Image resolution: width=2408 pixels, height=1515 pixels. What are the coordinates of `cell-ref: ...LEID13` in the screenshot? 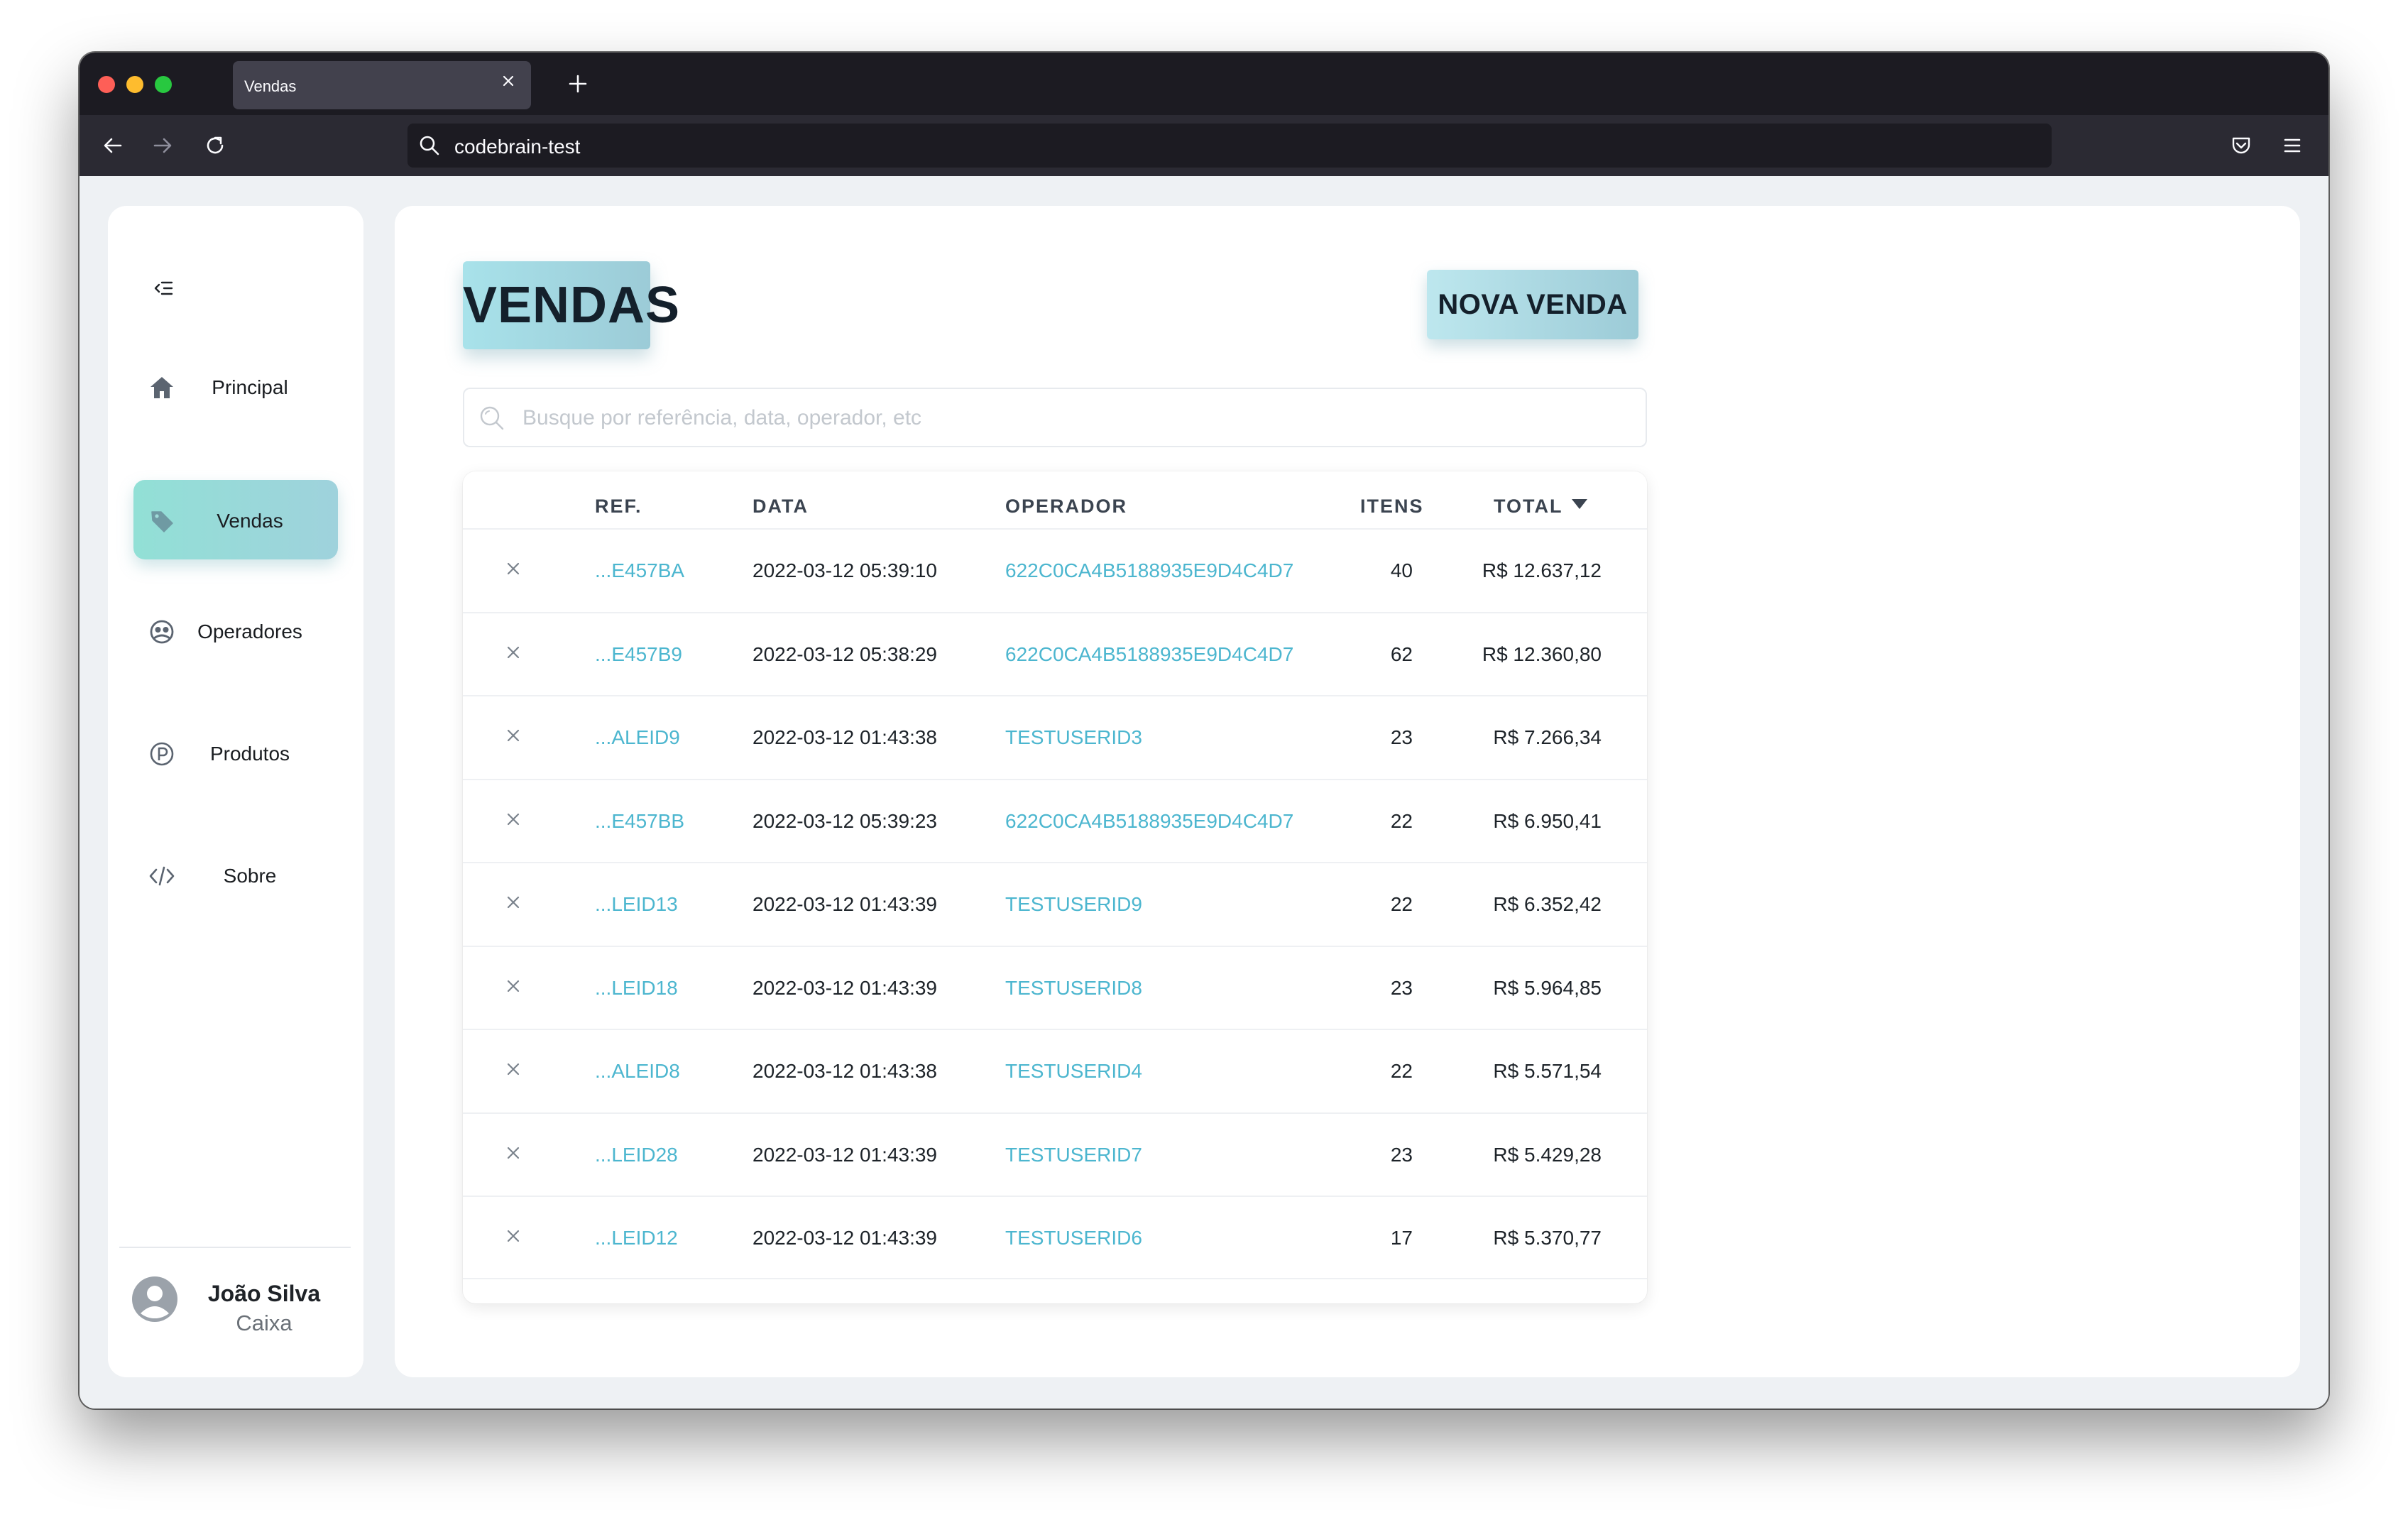 It's located at (636, 904).